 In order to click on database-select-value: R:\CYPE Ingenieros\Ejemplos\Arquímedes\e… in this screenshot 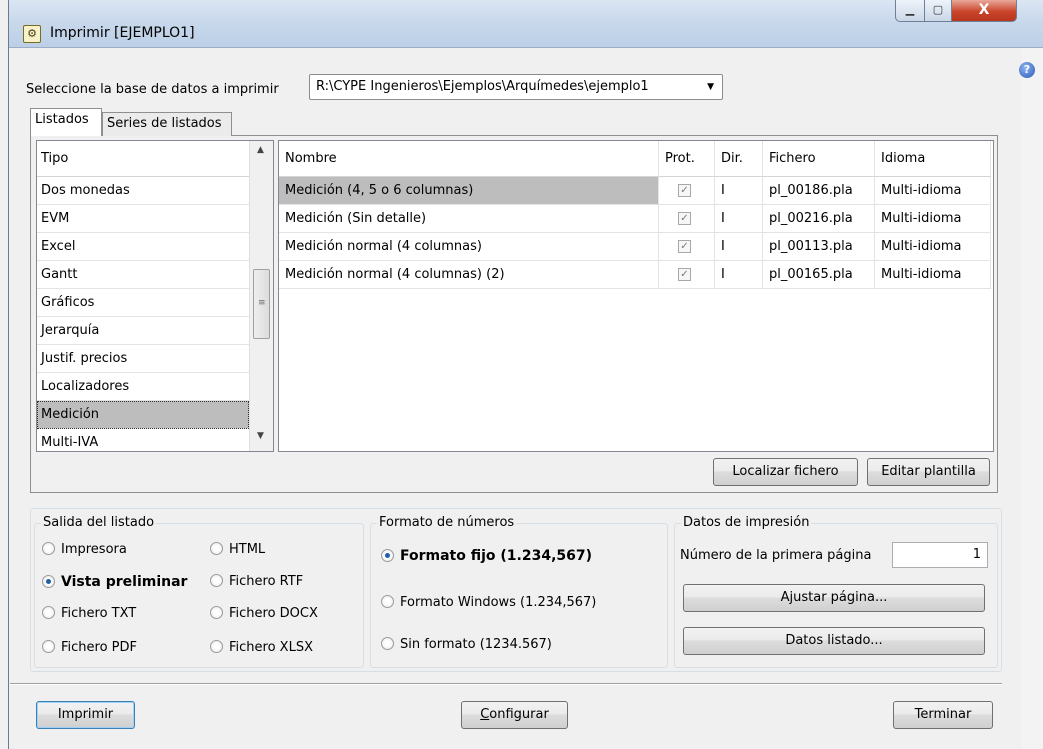, I will do `click(482, 86)`.